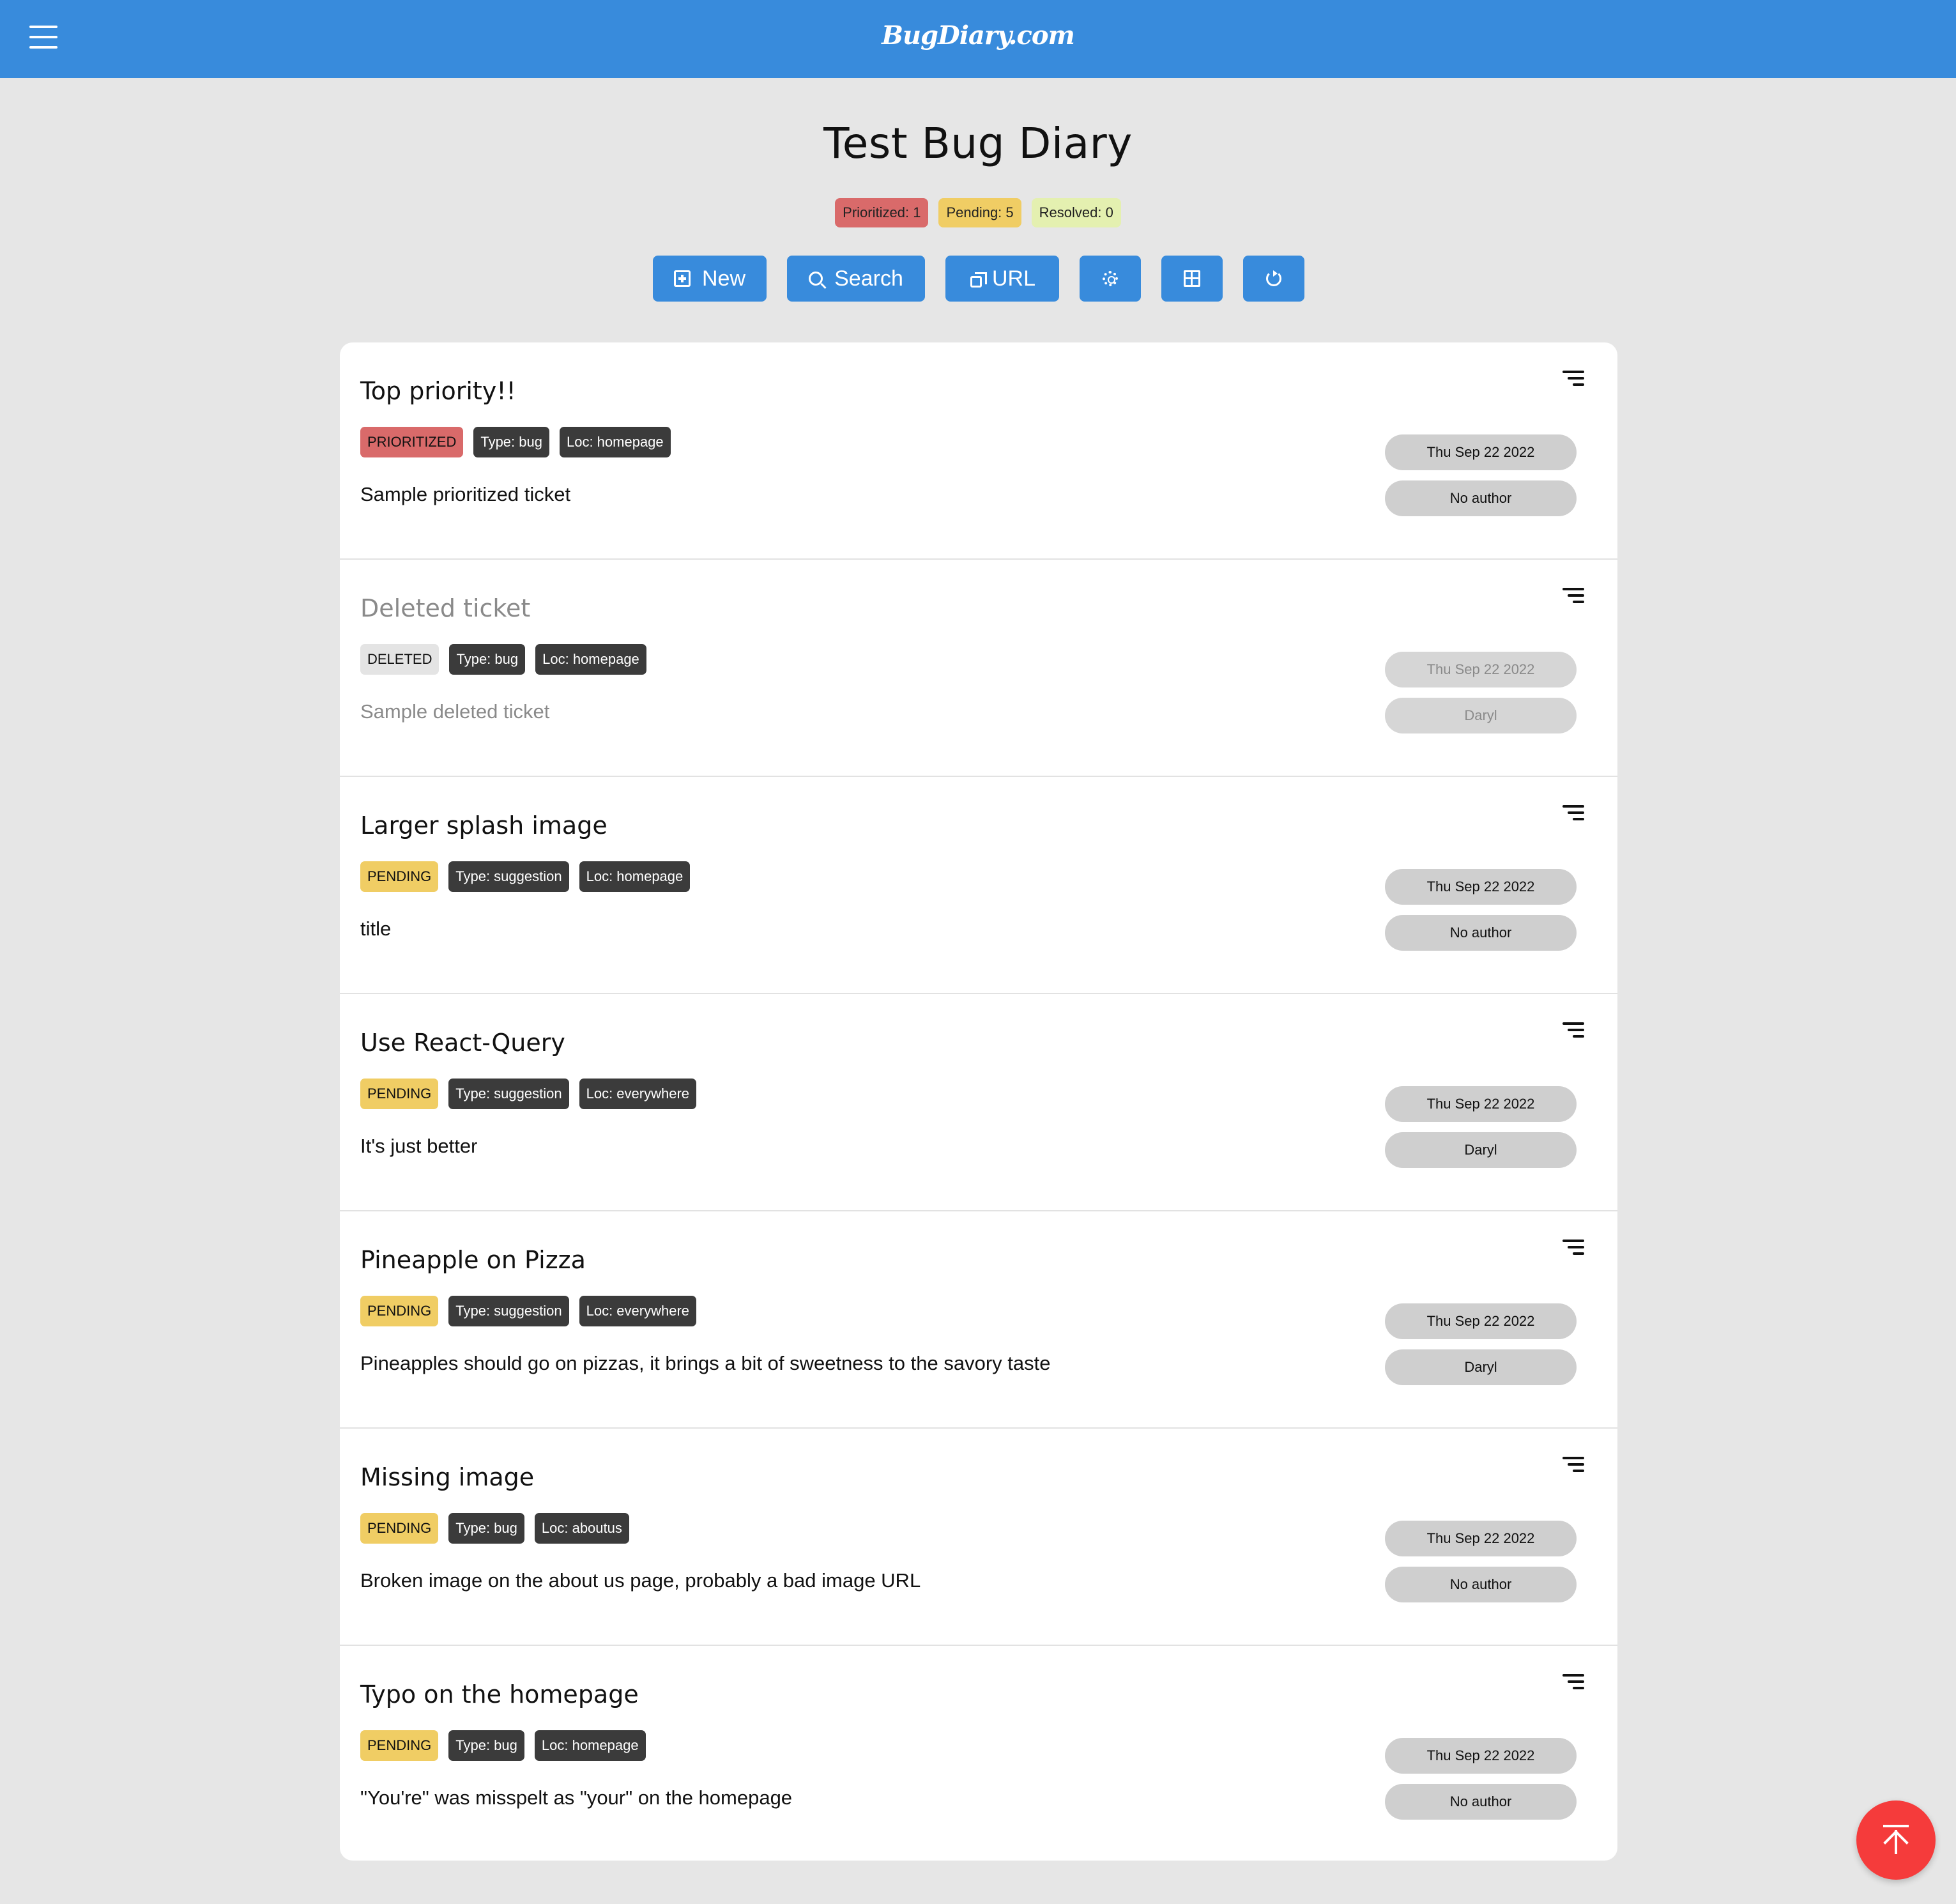 Image resolution: width=1956 pixels, height=1904 pixels. What do you see at coordinates (438, 391) in the screenshot?
I see `ticket-title: Top priority!!` at bounding box center [438, 391].